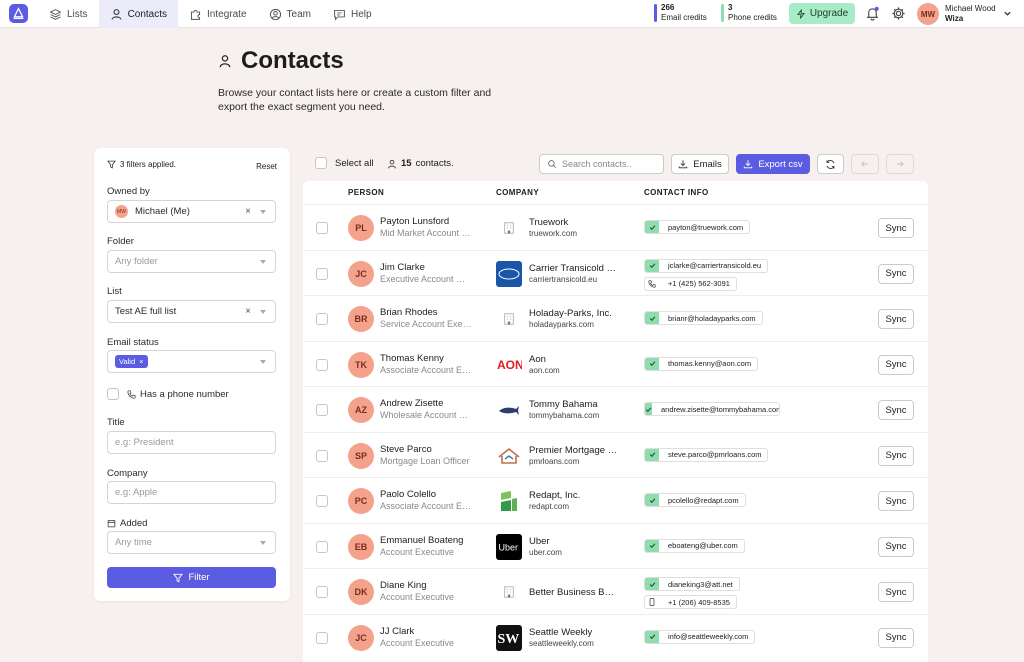  I want to click on email-pill: pcolello@redapt.com, so click(695, 500).